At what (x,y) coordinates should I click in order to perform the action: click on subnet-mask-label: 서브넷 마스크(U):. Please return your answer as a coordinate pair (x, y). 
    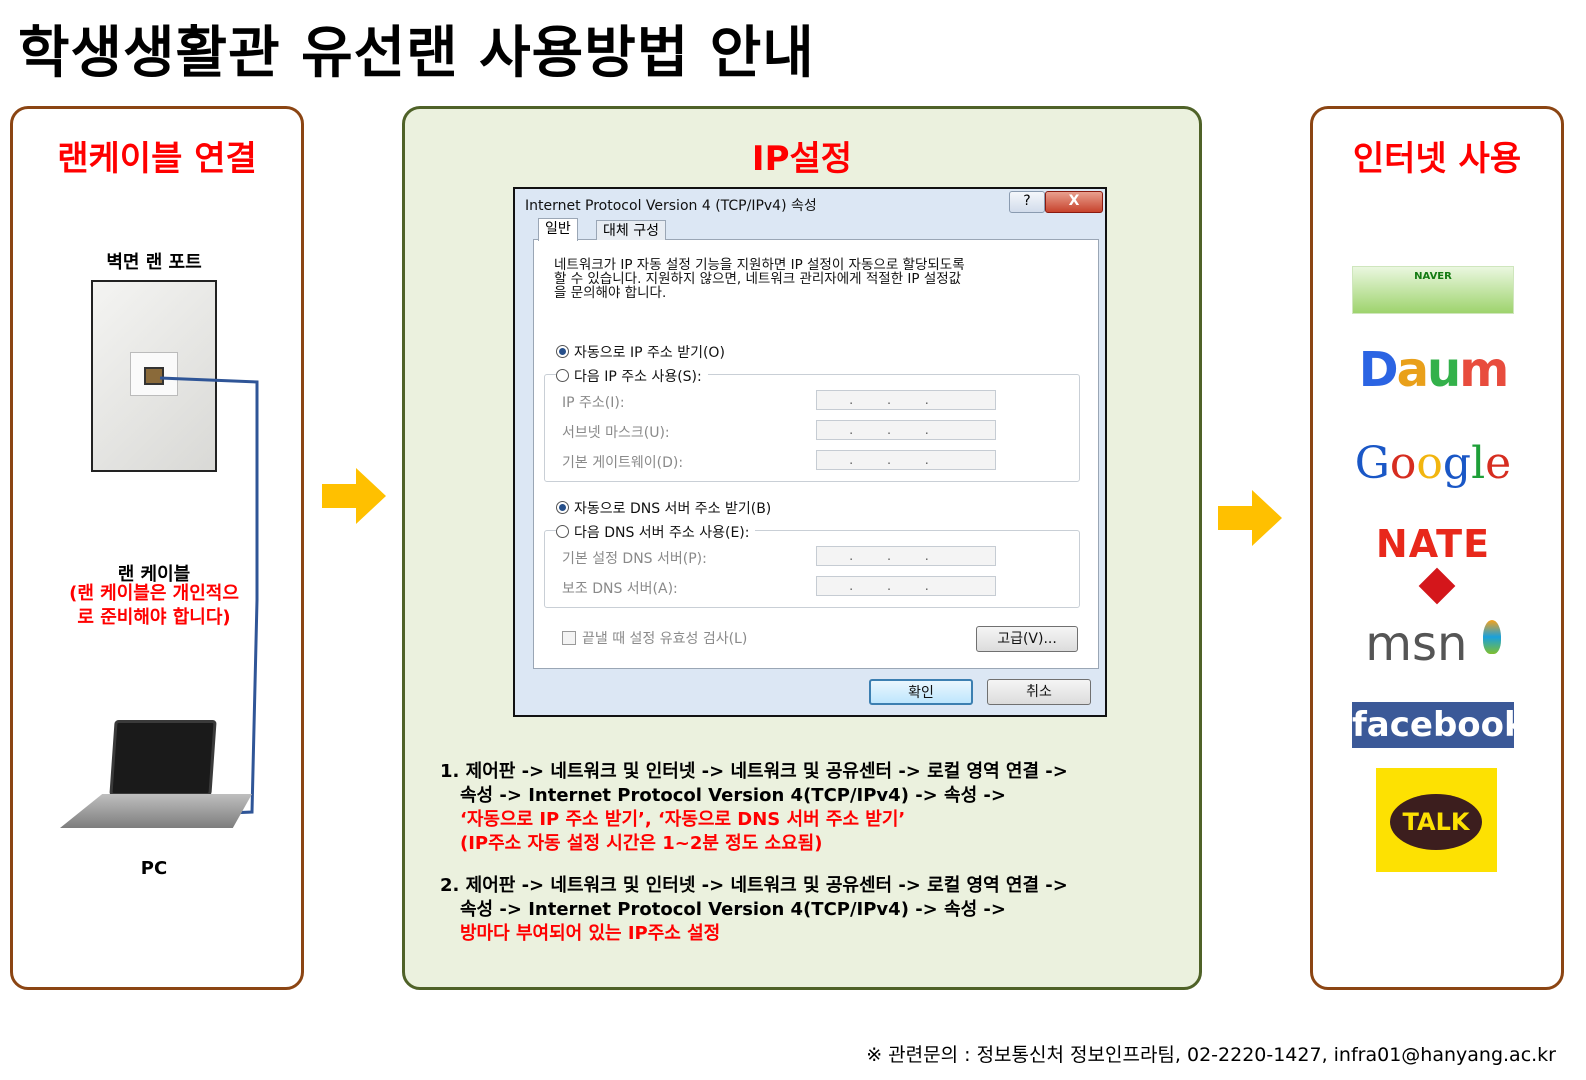
    Looking at the image, I should click on (616, 433).